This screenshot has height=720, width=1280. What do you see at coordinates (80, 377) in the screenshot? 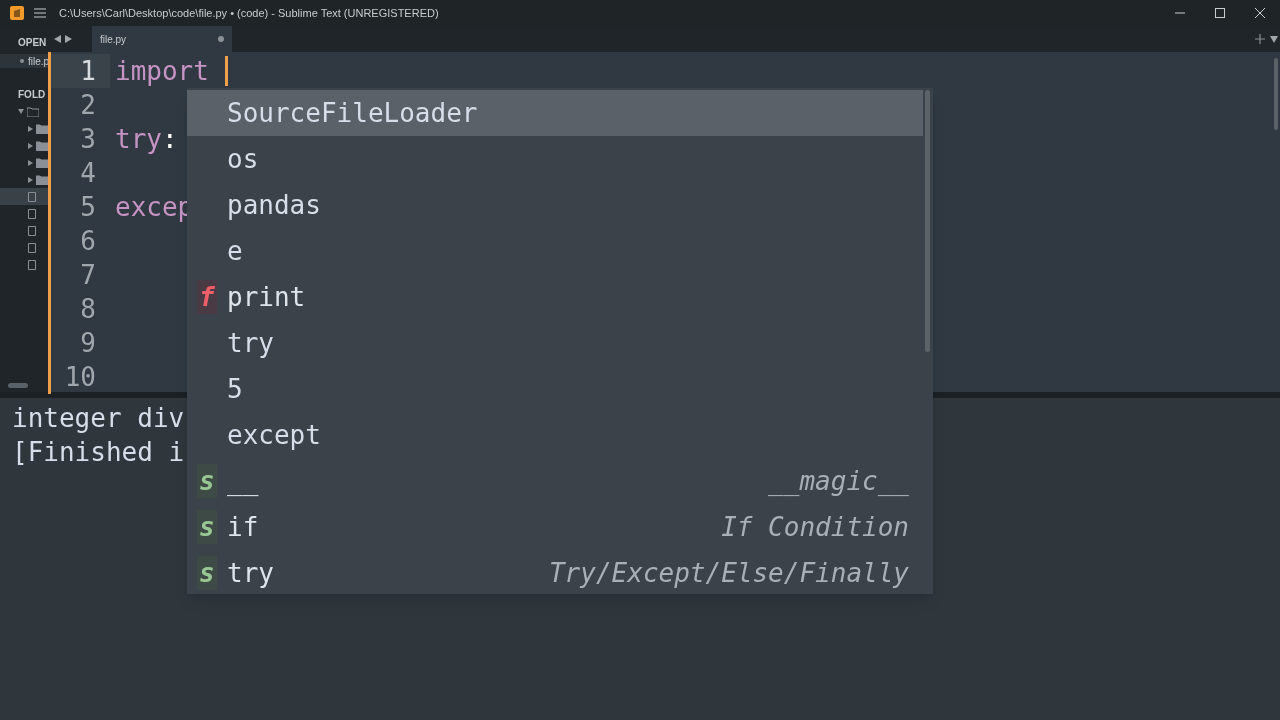
I see `line-number: 10` at bounding box center [80, 377].